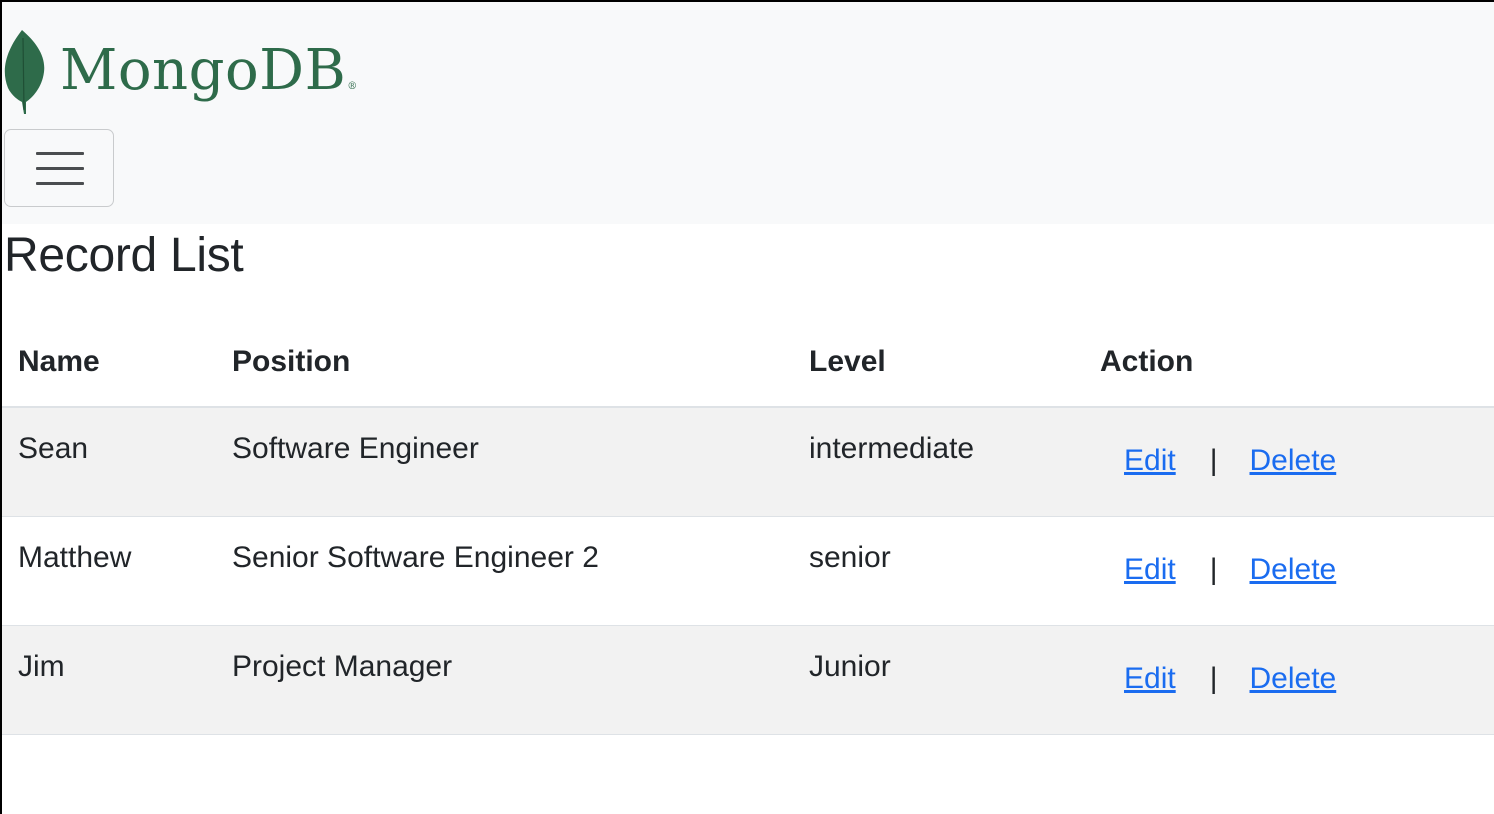 This screenshot has height=814, width=1494. What do you see at coordinates (209, 70) in the screenshot?
I see `brand-name: MongoDB®` at bounding box center [209, 70].